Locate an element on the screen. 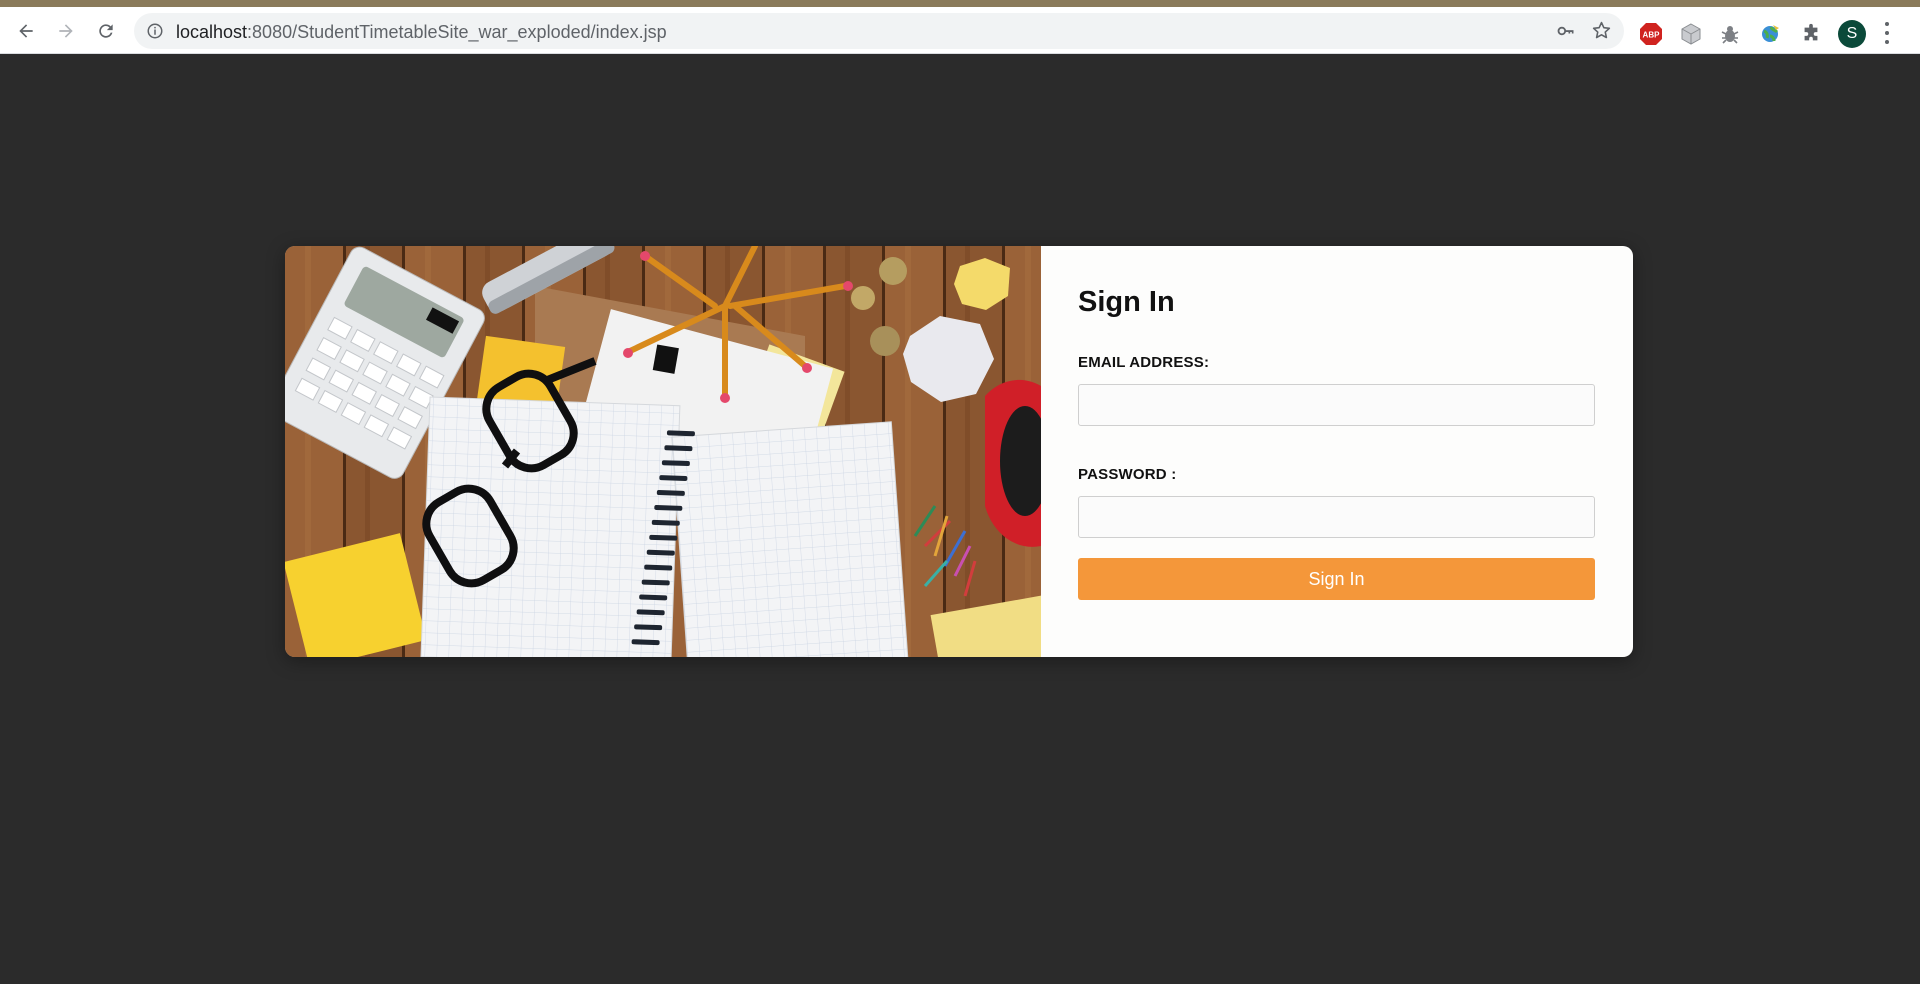  email-field is located at coordinates (1336, 405).